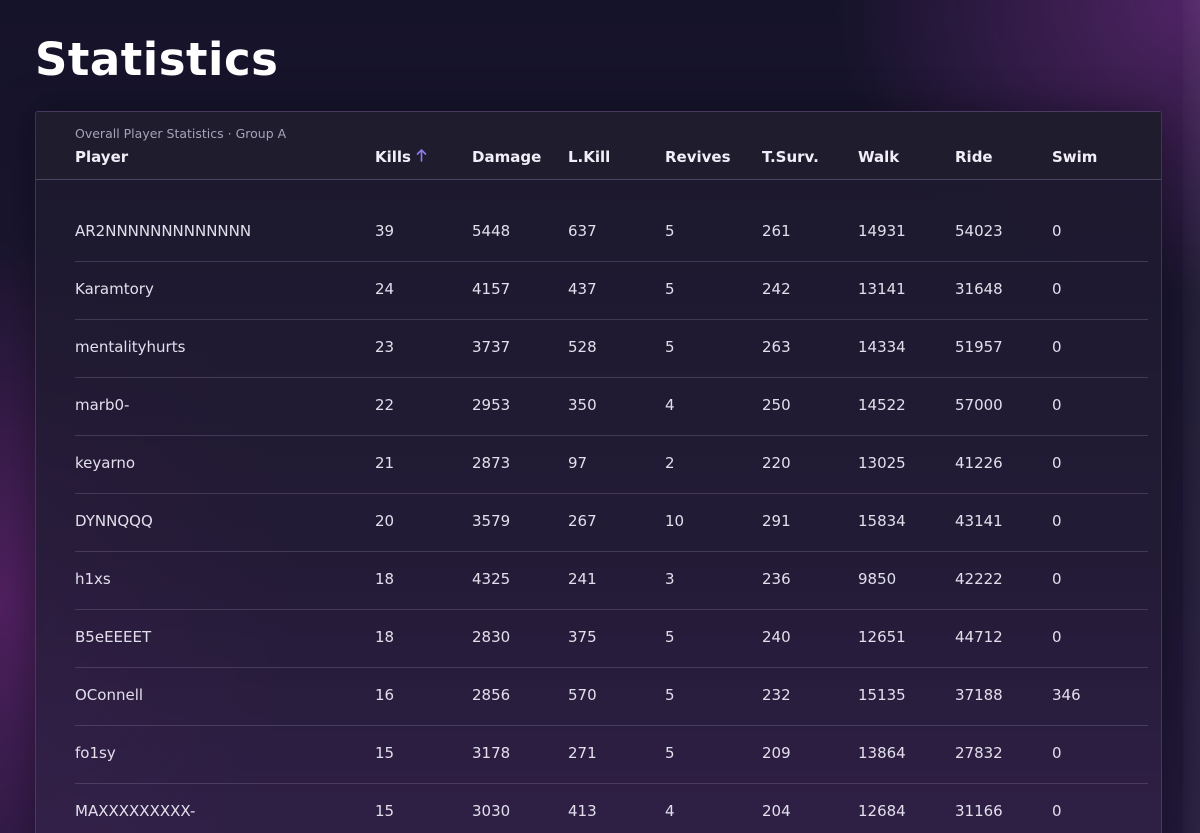 This screenshot has height=833, width=1200. I want to click on cell-damage: 2953, so click(491, 405).